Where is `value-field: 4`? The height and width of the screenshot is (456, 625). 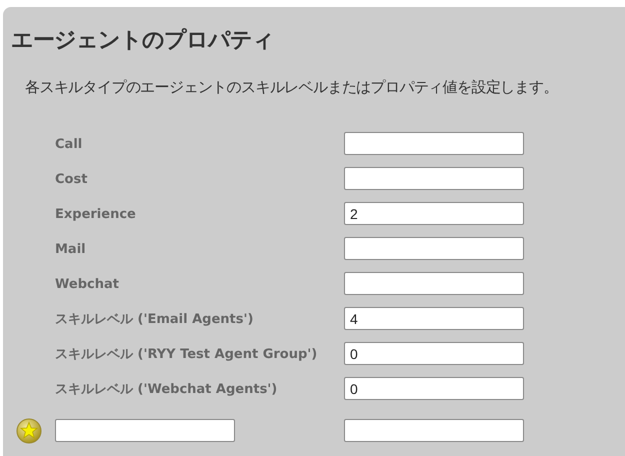
value-field: 4 is located at coordinates (434, 318).